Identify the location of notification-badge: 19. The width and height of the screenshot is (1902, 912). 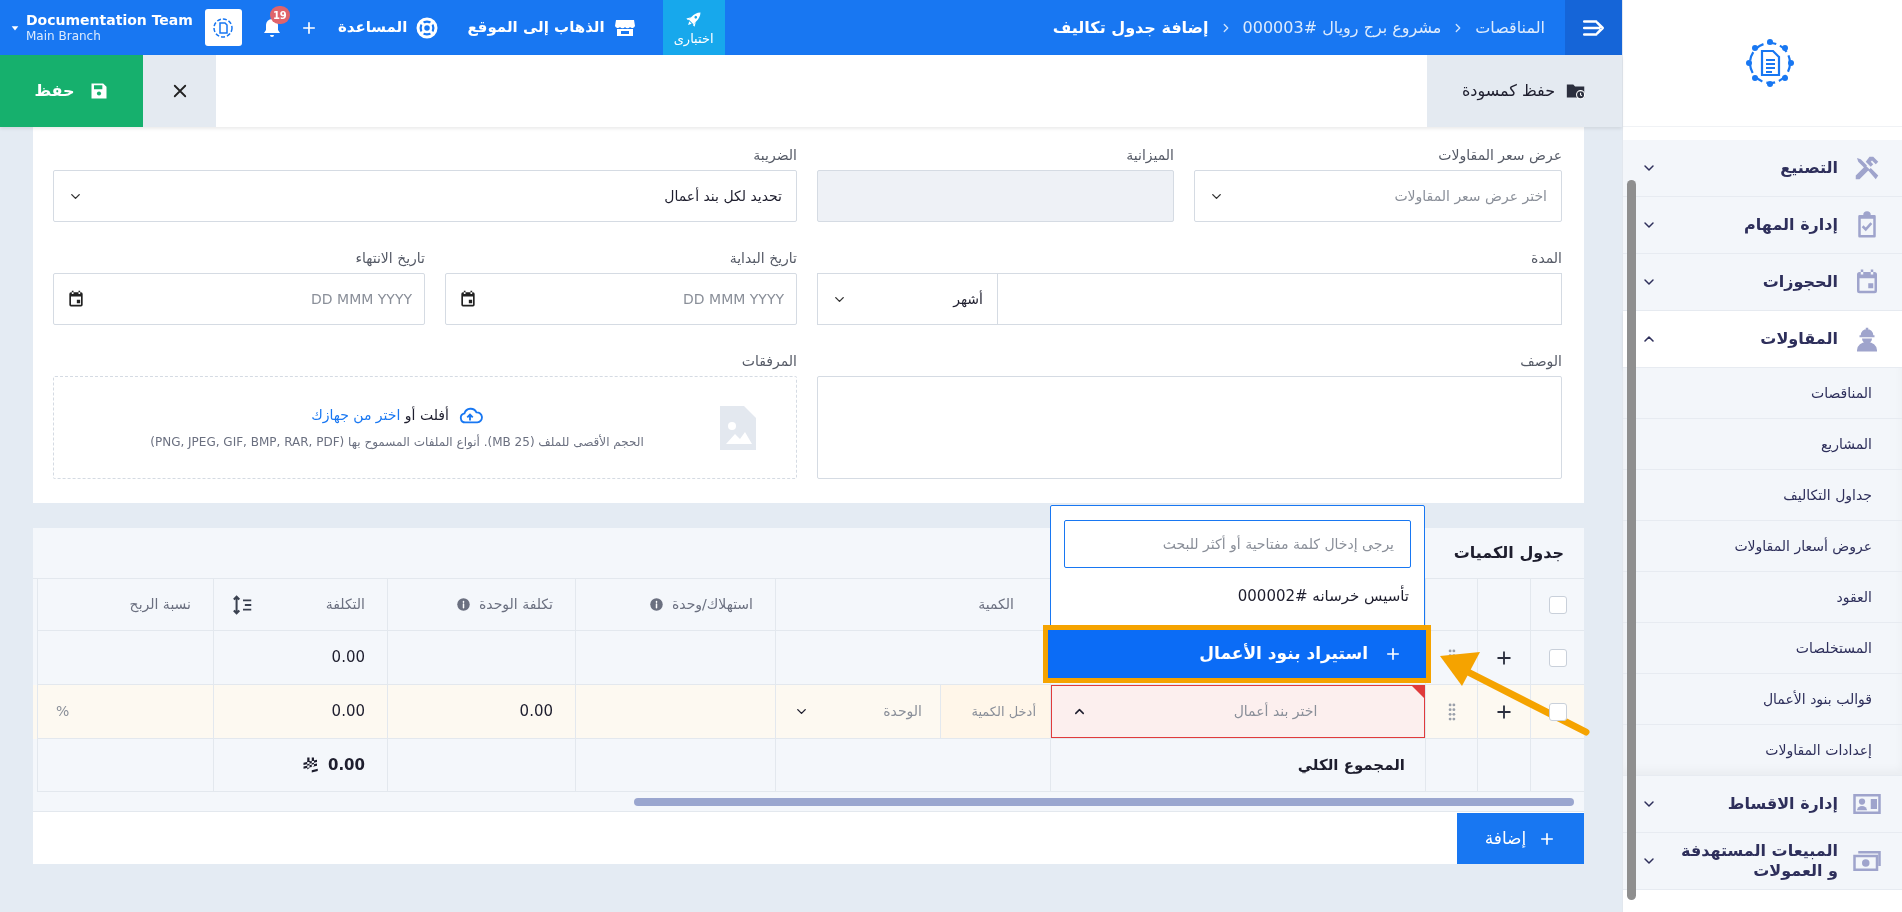
(279, 15).